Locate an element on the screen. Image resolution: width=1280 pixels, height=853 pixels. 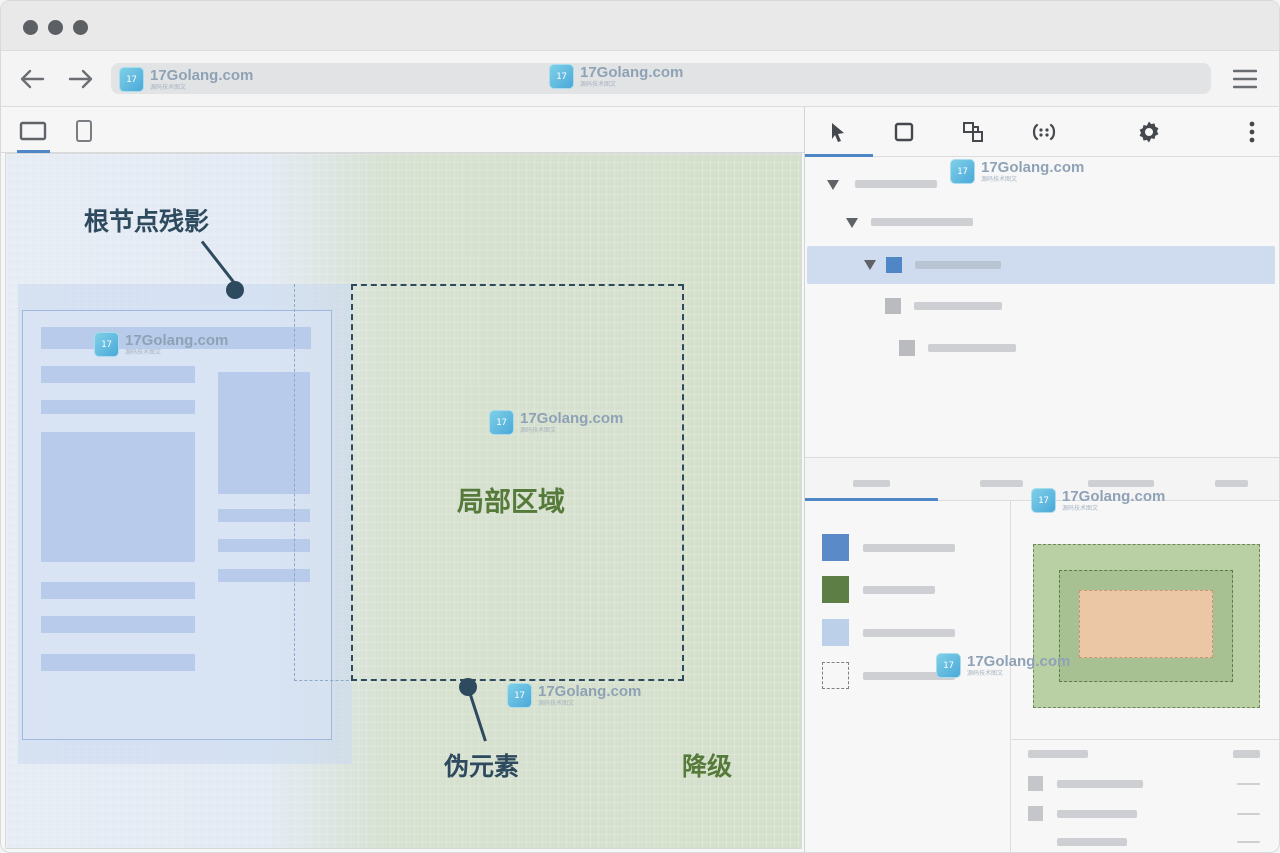
device-toggle-button is located at coordinates (973, 132).